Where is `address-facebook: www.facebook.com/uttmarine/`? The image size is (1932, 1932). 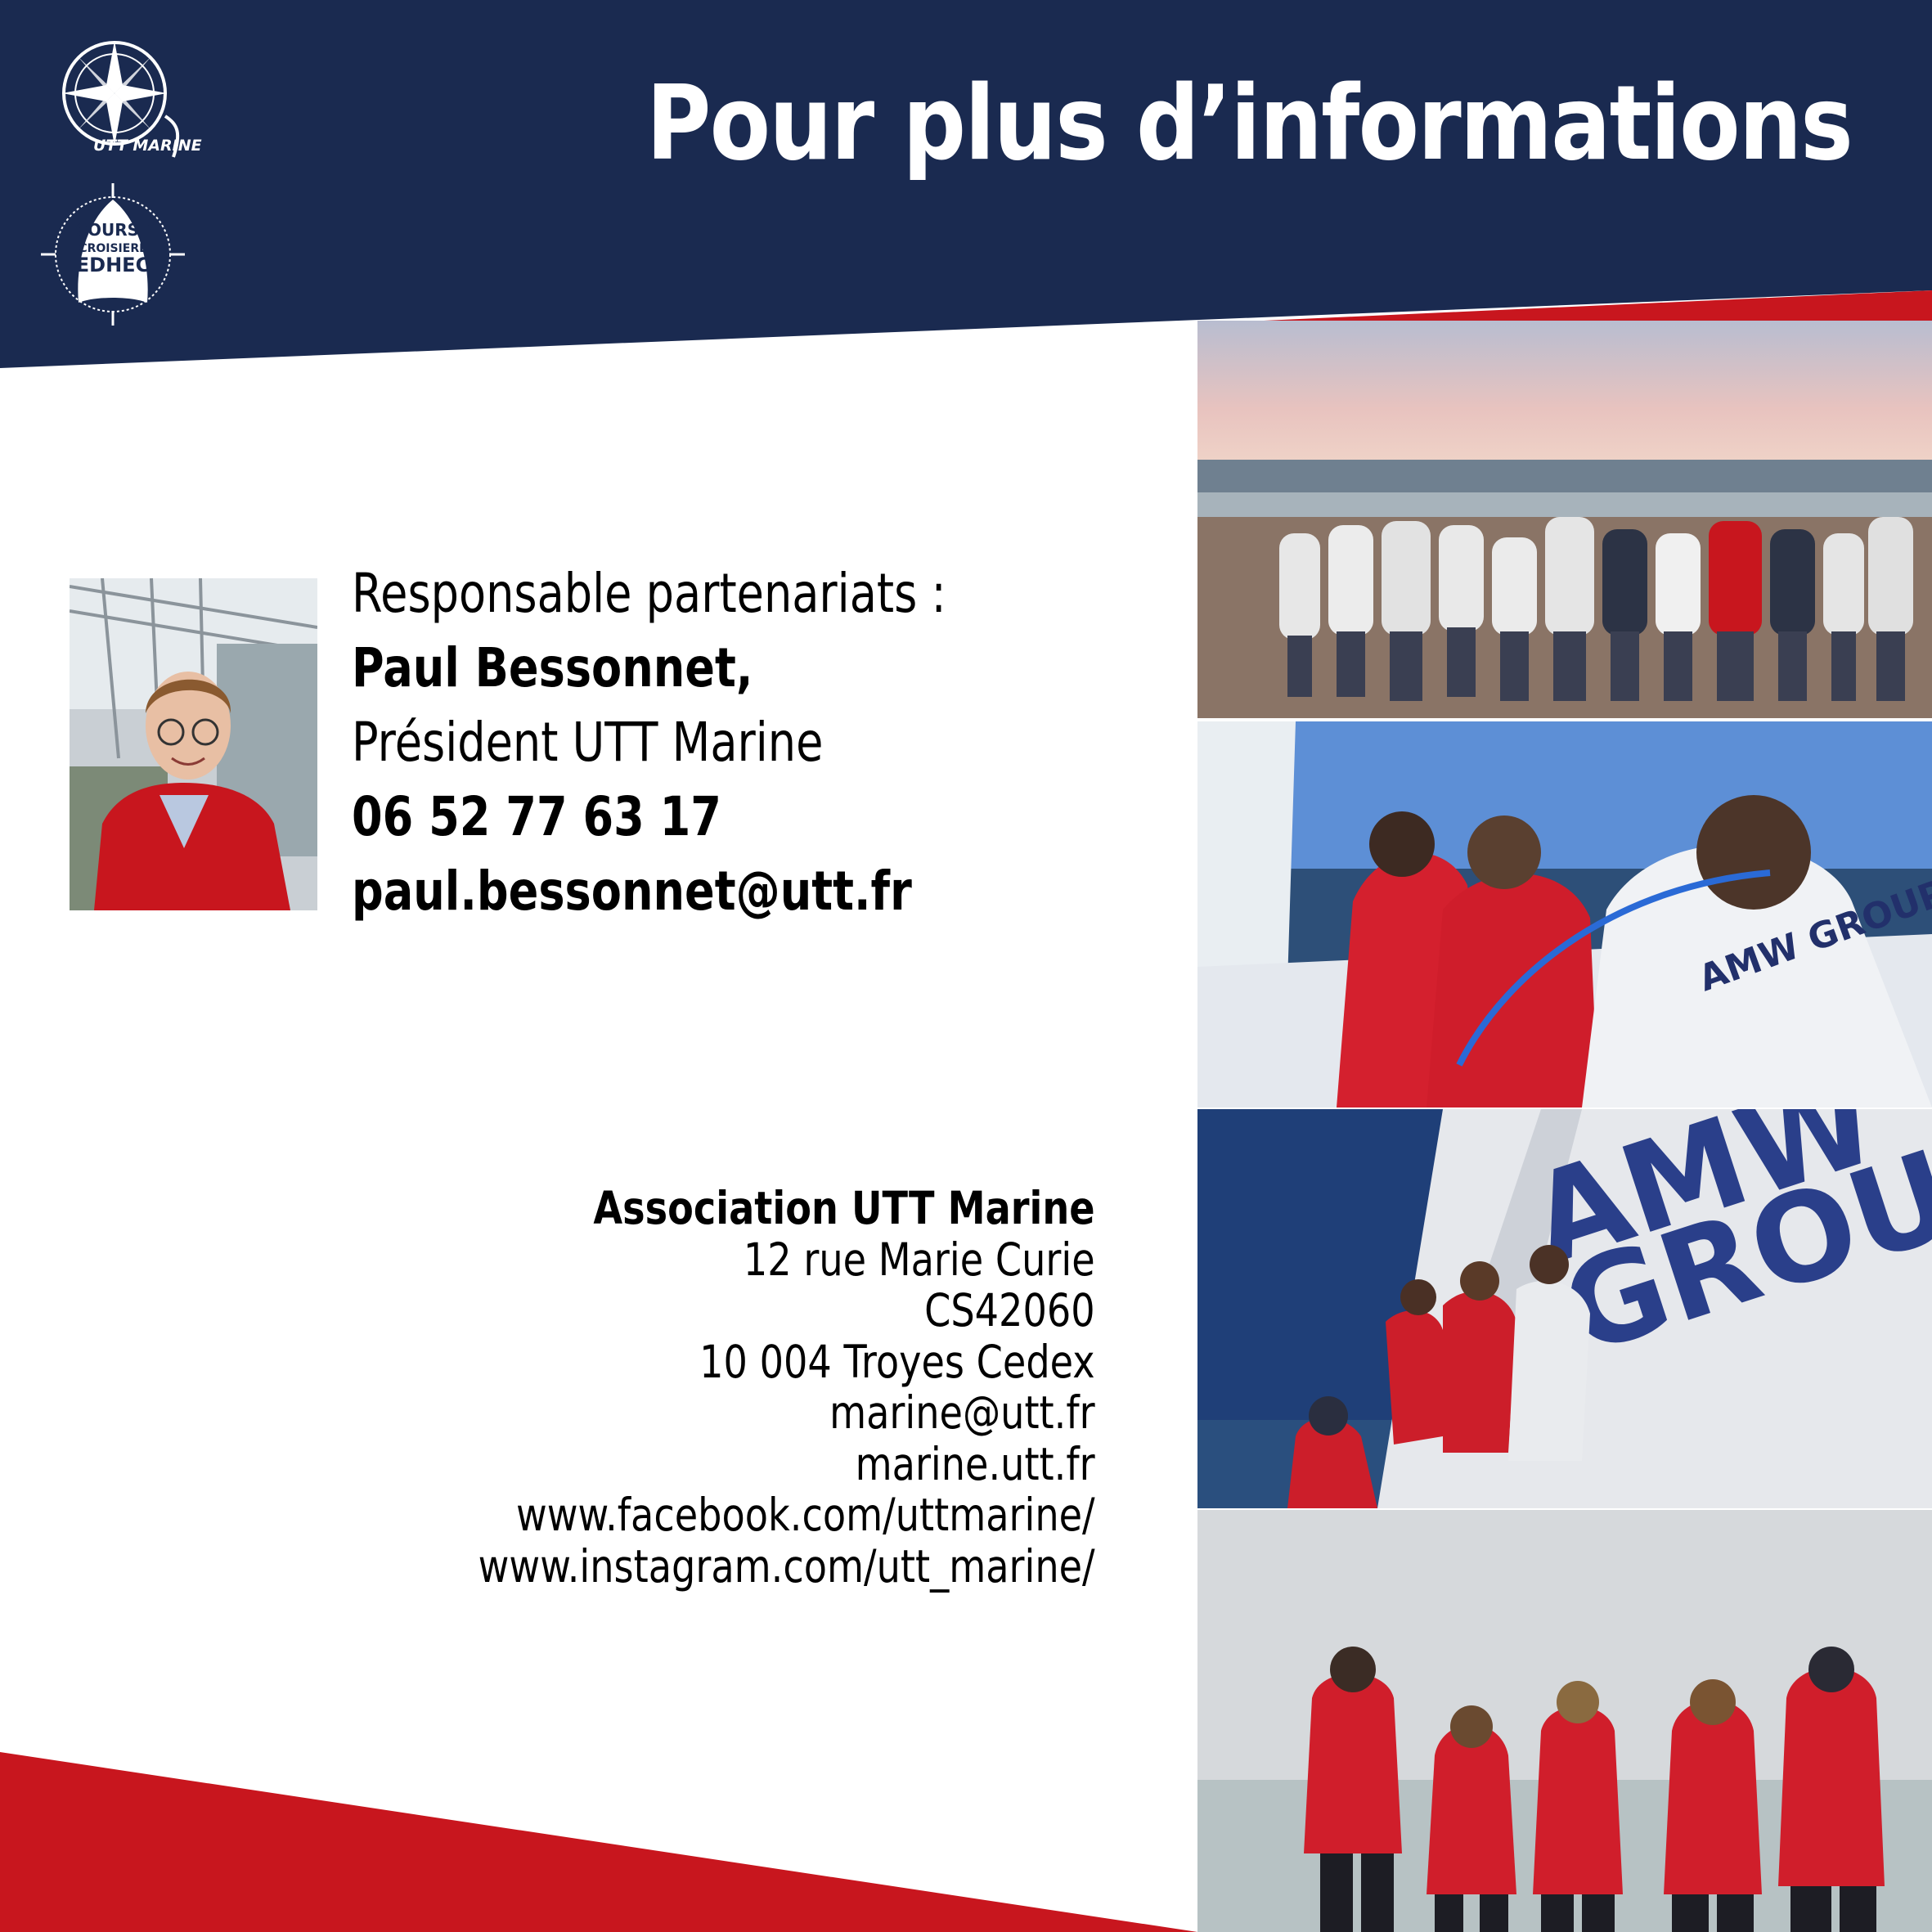
address-facebook: www.facebook.com/uttmarine/ is located at coordinates (787, 1515).